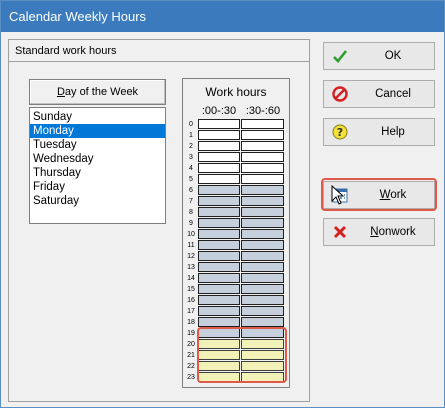  I want to click on day-list-item: Friday, so click(97, 187).